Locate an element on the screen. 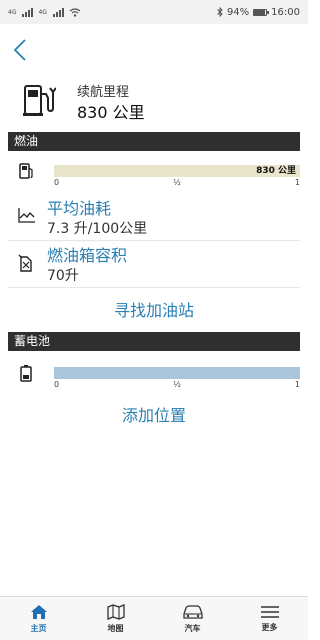 This screenshot has height=640, width=320. wifi-icon is located at coordinates (75, 12).